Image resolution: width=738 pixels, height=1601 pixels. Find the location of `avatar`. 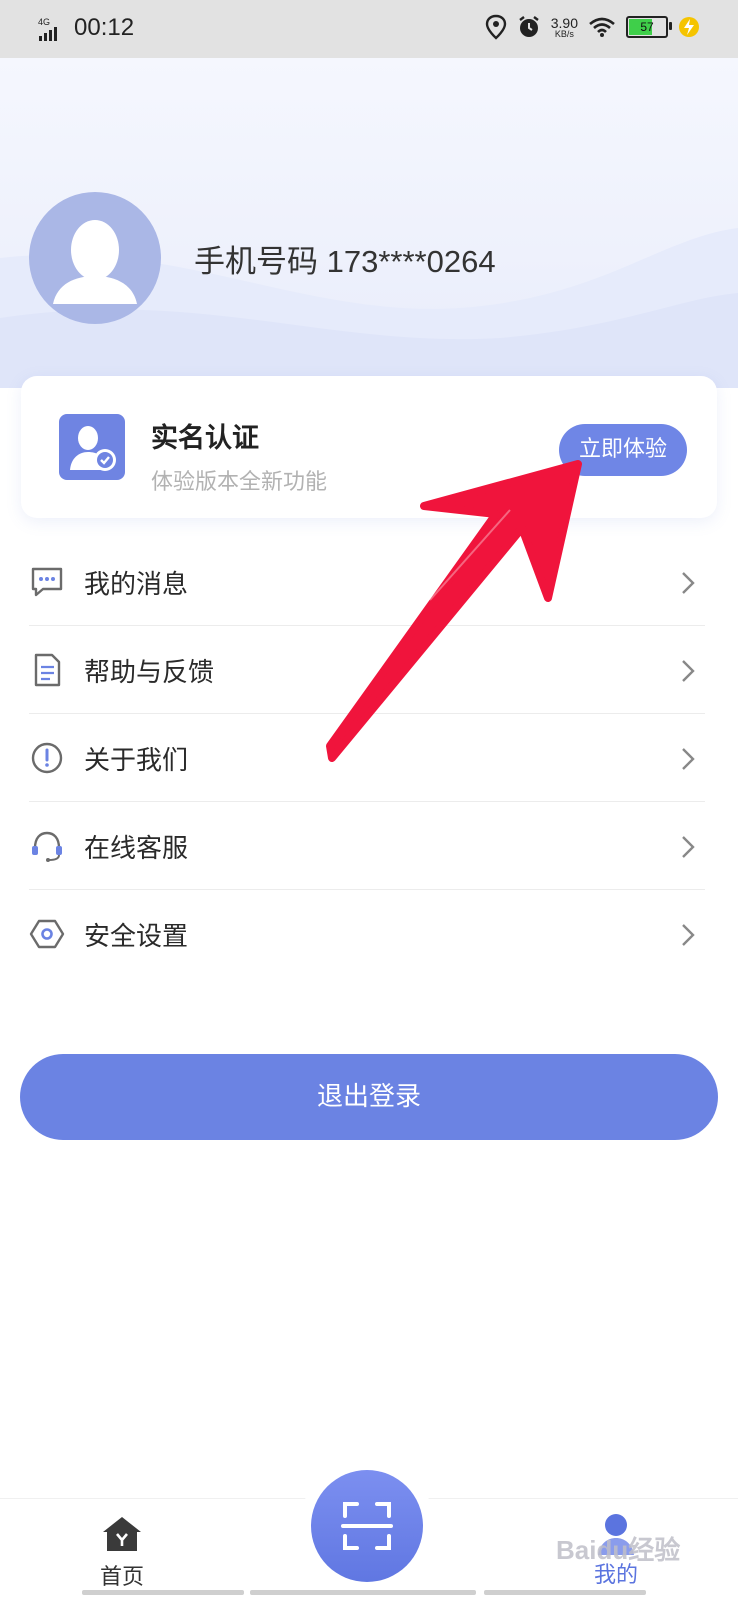

avatar is located at coordinates (95, 258).